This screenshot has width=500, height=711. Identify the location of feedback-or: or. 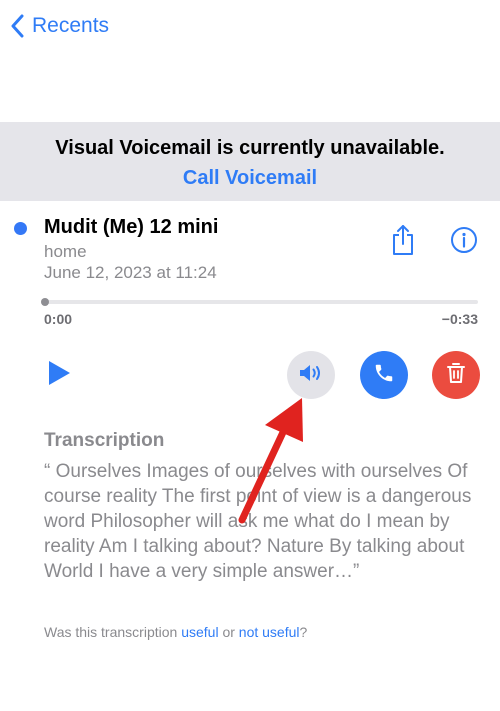
(228, 632).